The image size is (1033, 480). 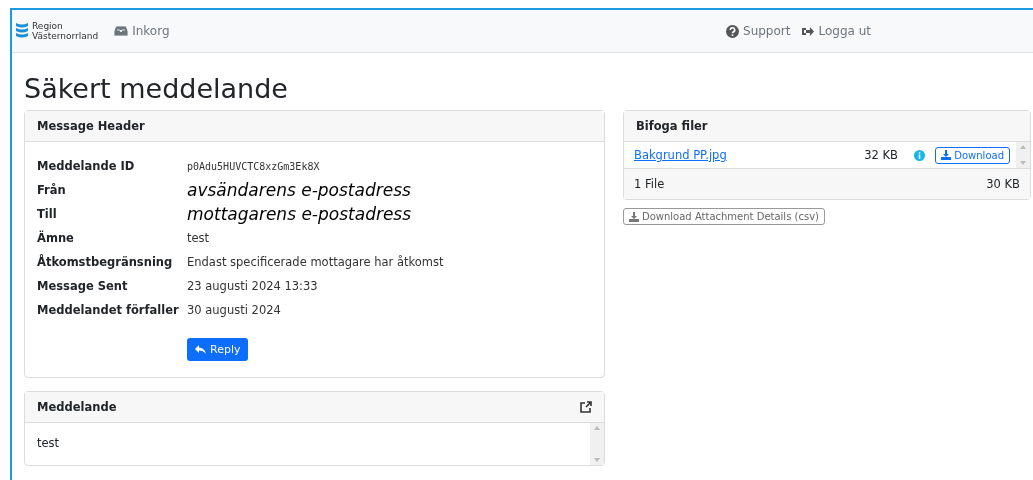 What do you see at coordinates (758, 31) in the screenshot?
I see `support-link: Support` at bounding box center [758, 31].